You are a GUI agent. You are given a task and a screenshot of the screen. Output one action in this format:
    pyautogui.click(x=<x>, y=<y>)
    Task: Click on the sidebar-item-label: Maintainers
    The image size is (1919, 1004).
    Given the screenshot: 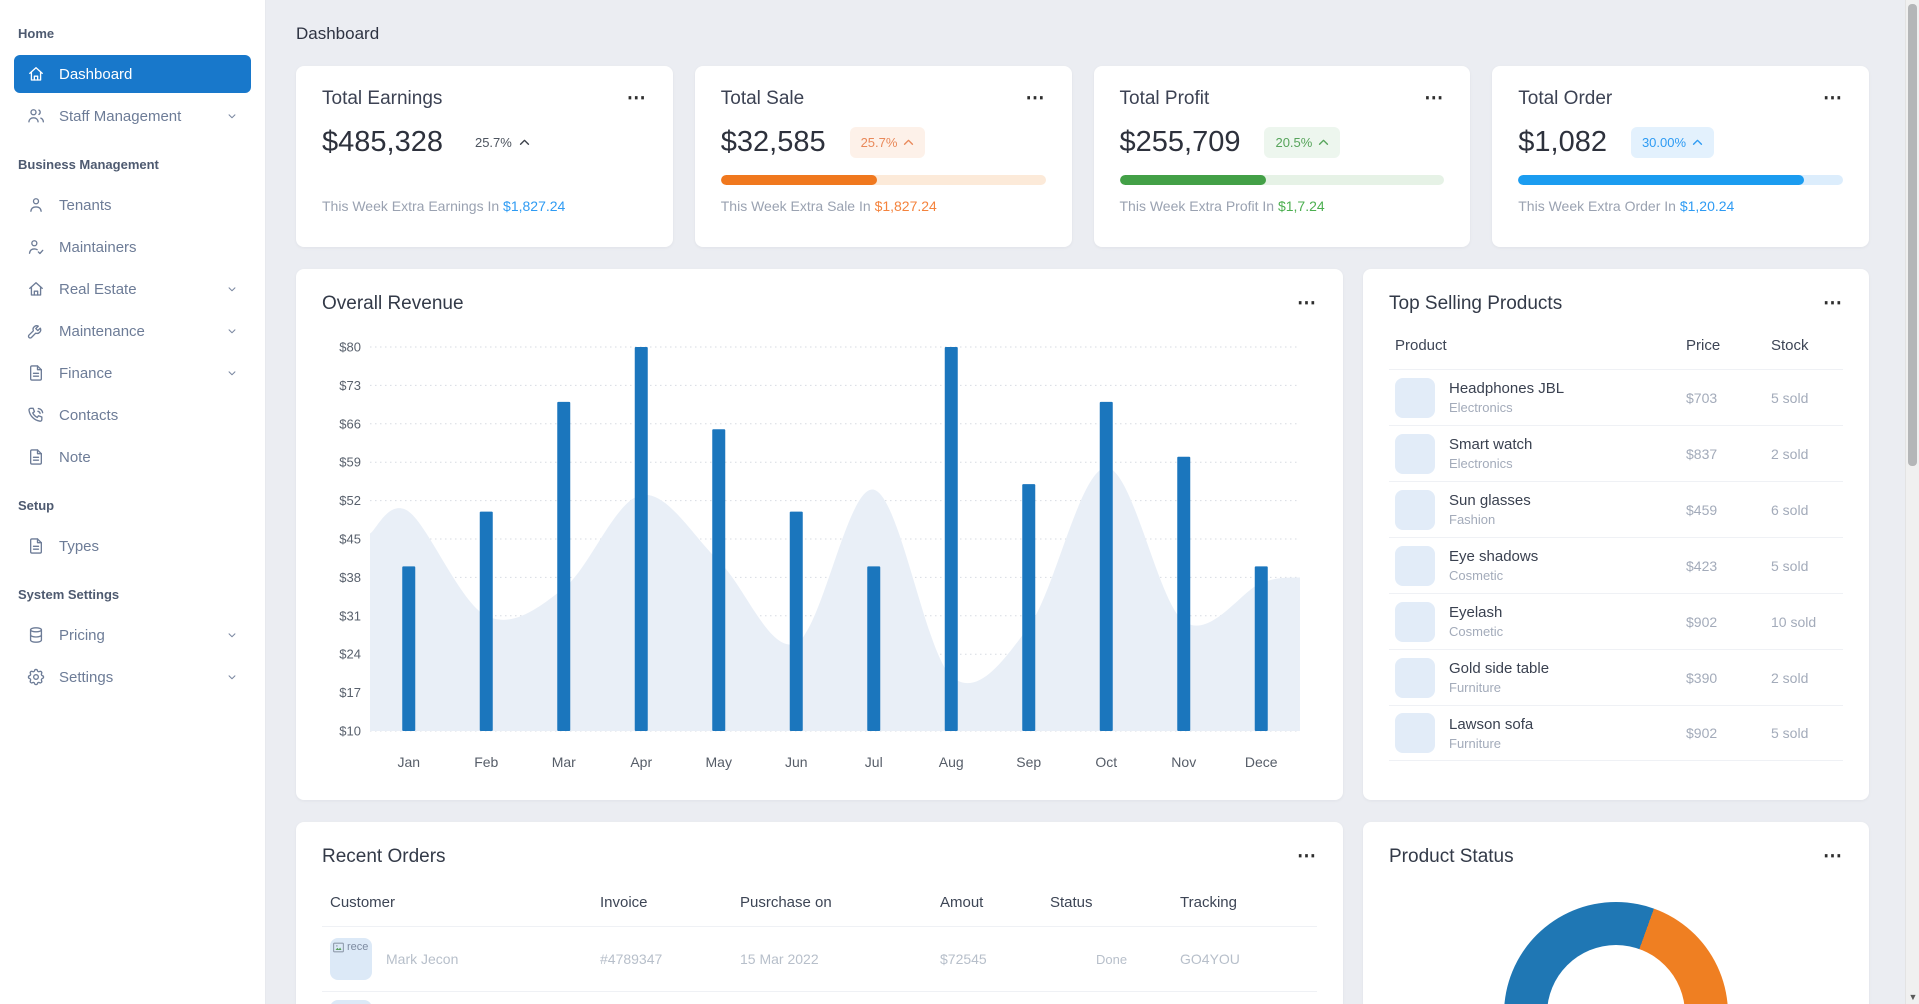 What is the action you would take?
    pyautogui.click(x=98, y=247)
    